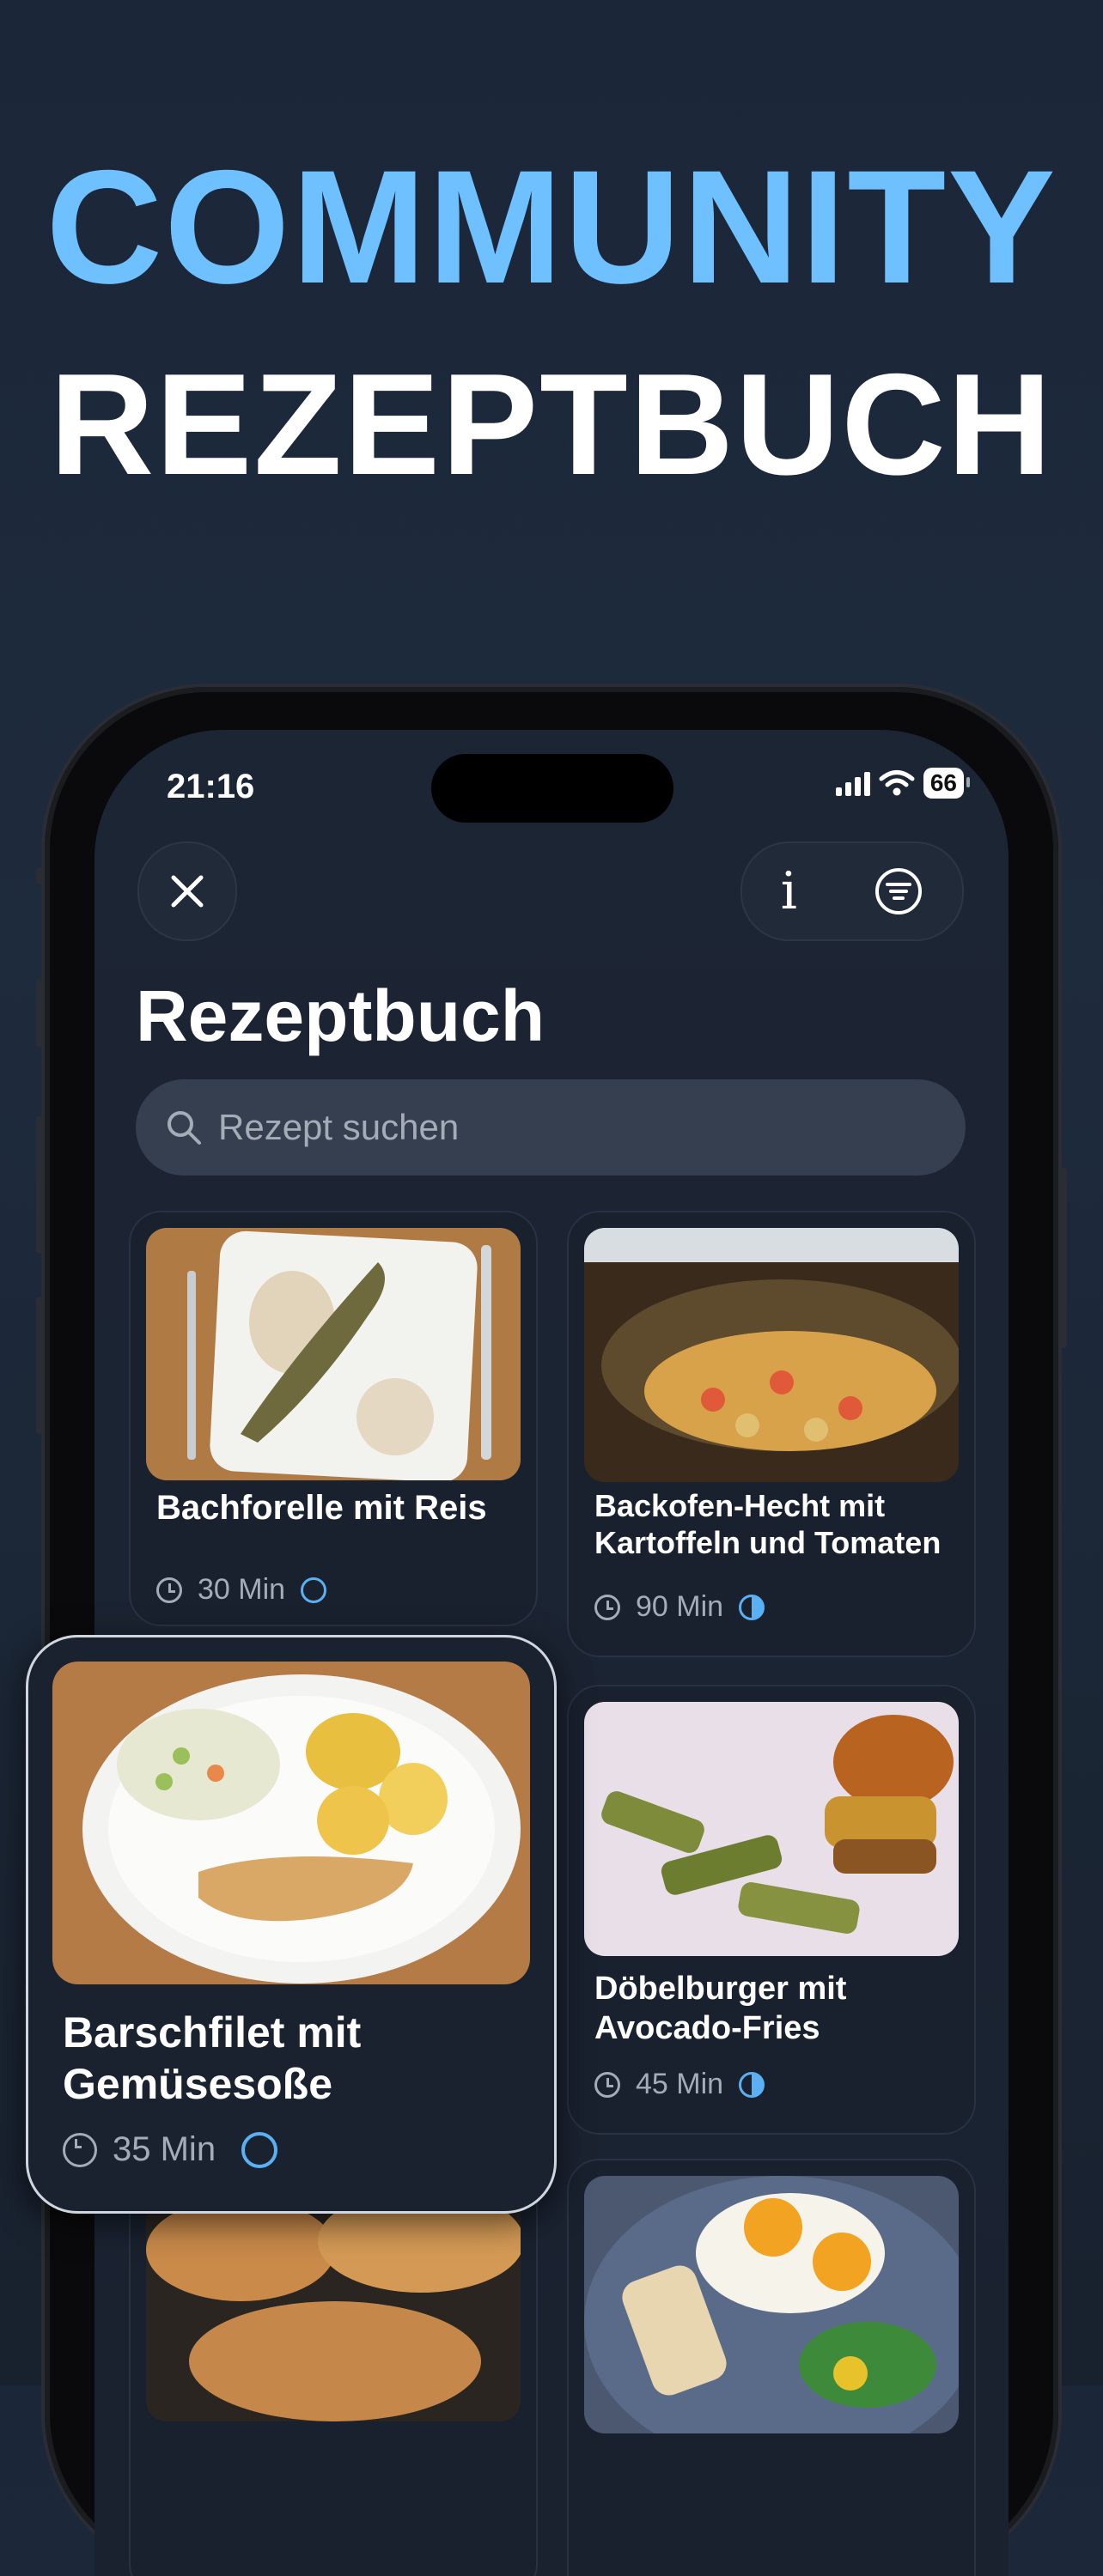 This screenshot has width=1103, height=2576. What do you see at coordinates (212, 2058) in the screenshot?
I see `recipe-title: Barschfilet mit Gemüsesoße` at bounding box center [212, 2058].